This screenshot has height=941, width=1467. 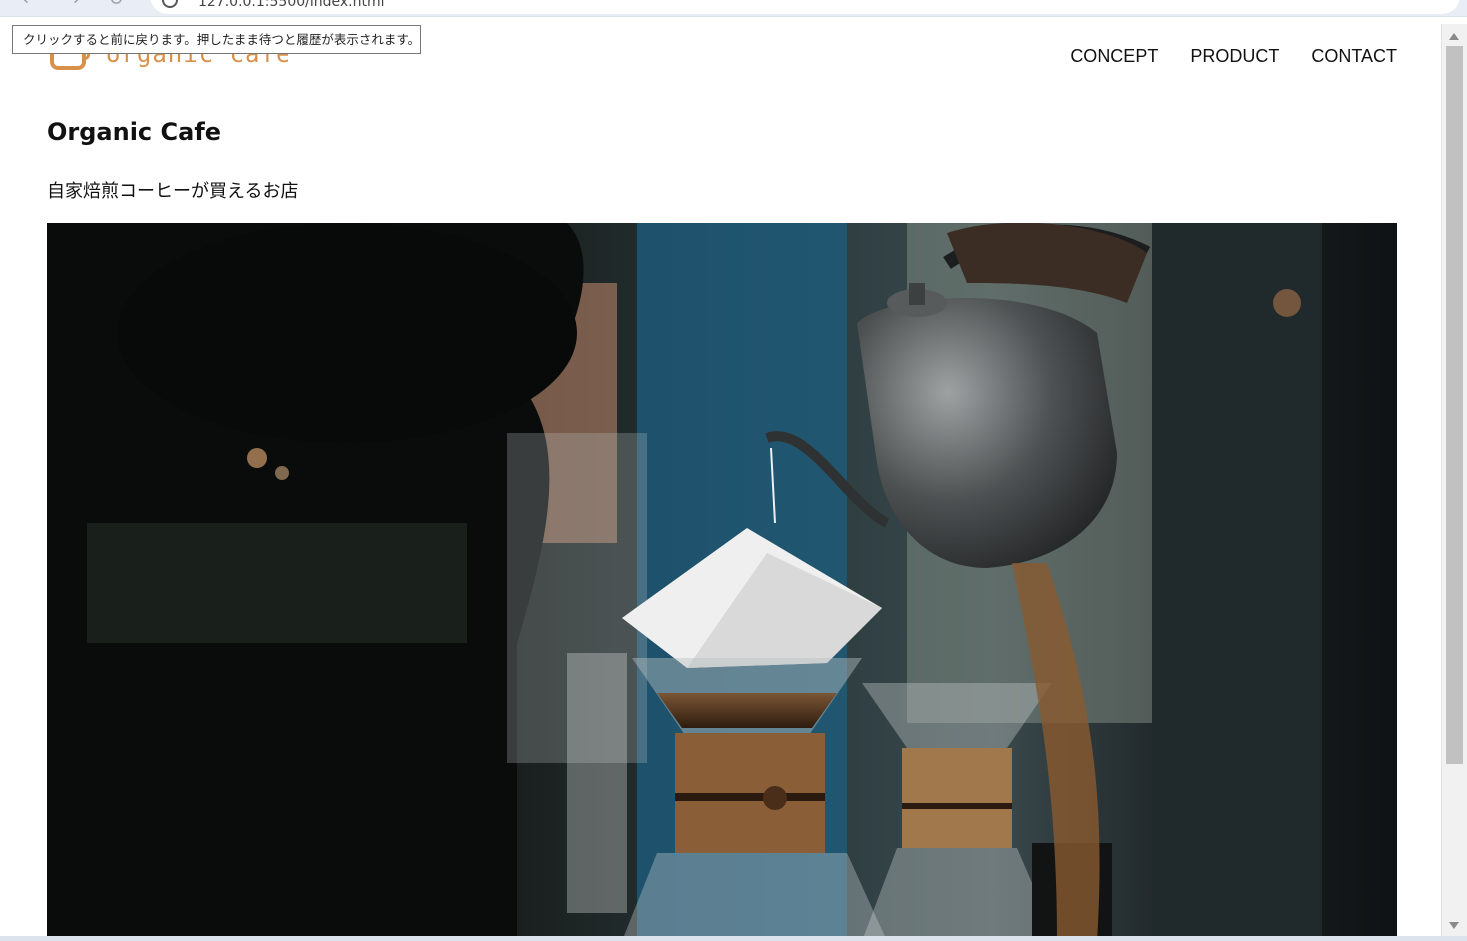 I want to click on scroll-up-arrow-icon, so click(x=1454, y=36).